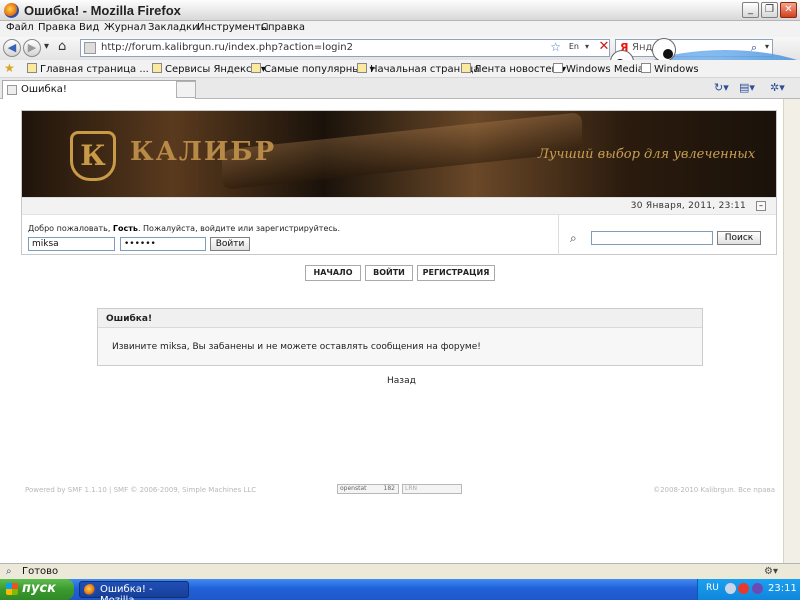 This screenshot has height=600, width=800. I want to click on search-button: Поиск, so click(739, 238).